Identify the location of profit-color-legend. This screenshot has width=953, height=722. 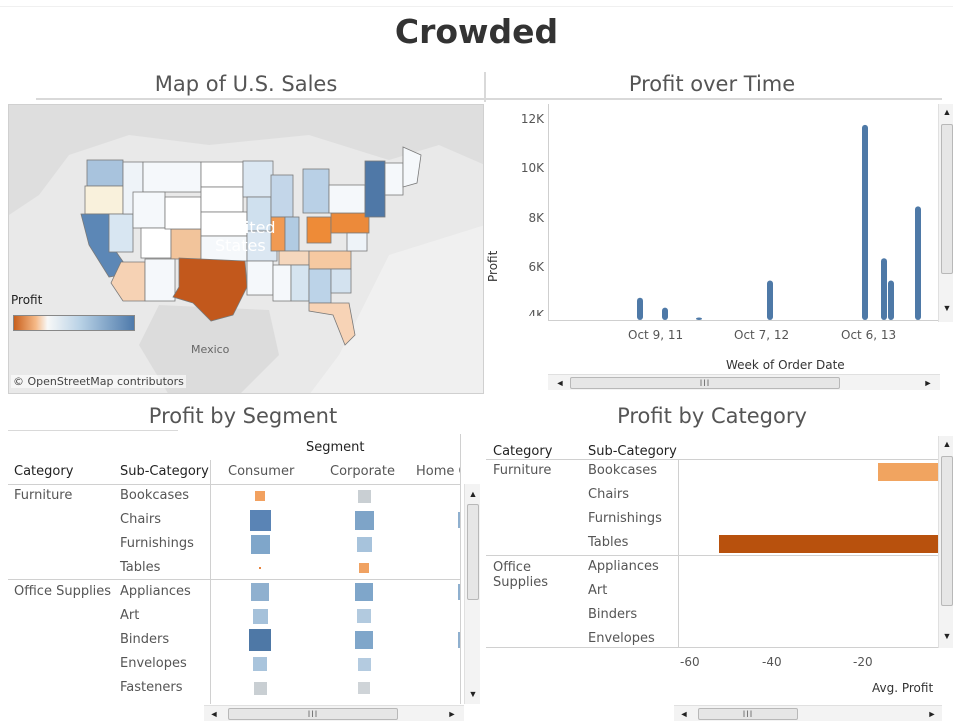
(74, 323).